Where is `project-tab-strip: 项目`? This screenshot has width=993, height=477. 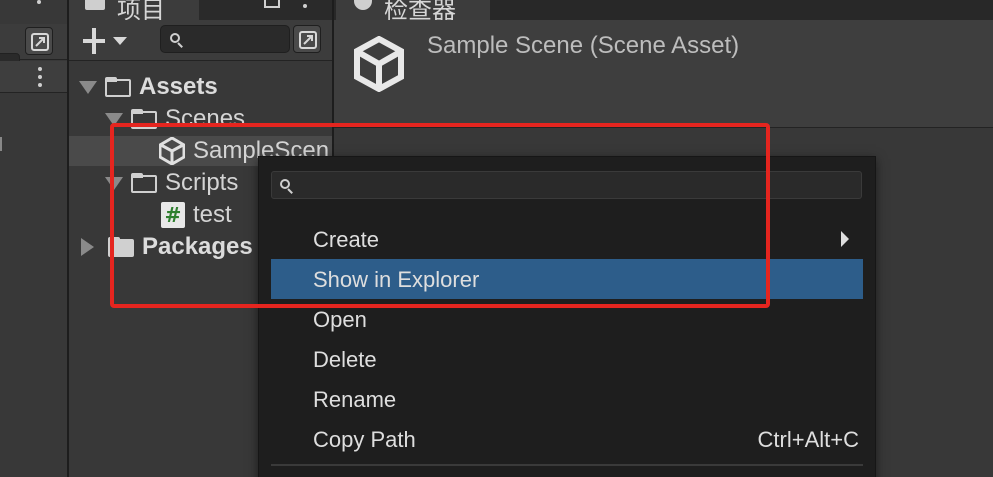 project-tab-strip: 项目 is located at coordinates (200, 12).